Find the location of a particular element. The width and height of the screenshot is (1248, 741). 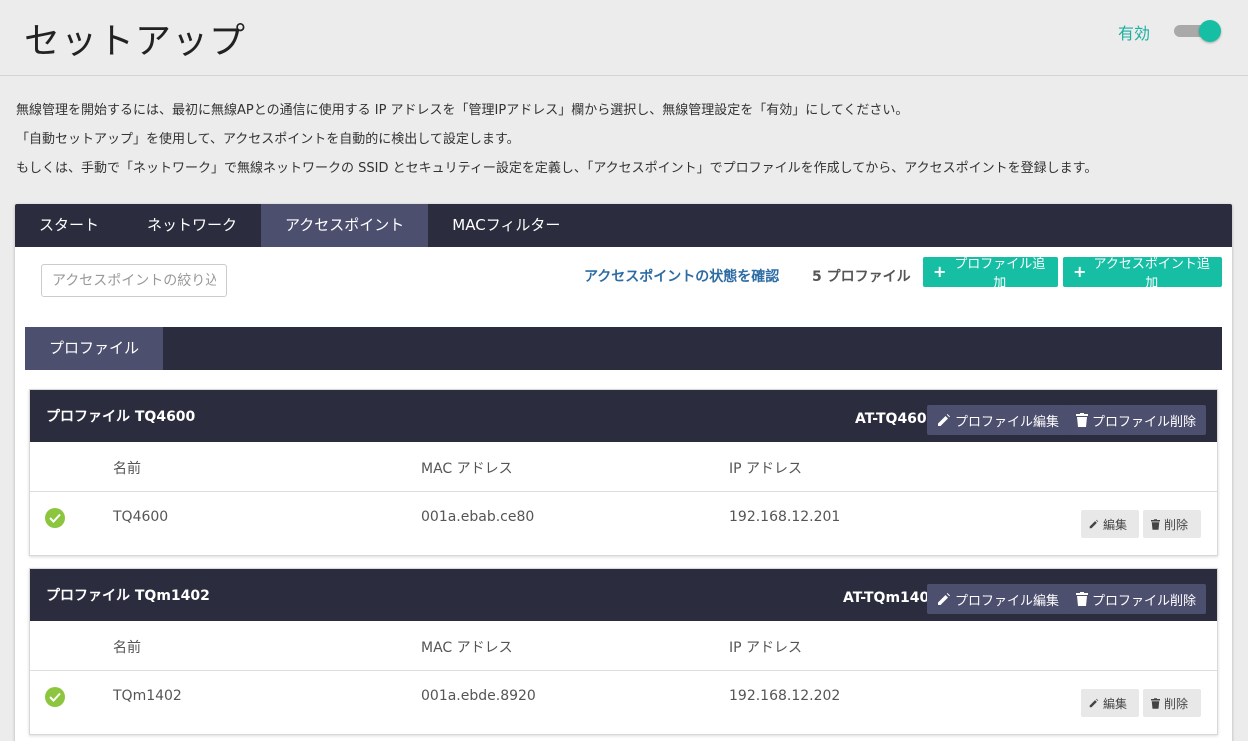

tab-access-point: アクセスポイント is located at coordinates (345, 225).